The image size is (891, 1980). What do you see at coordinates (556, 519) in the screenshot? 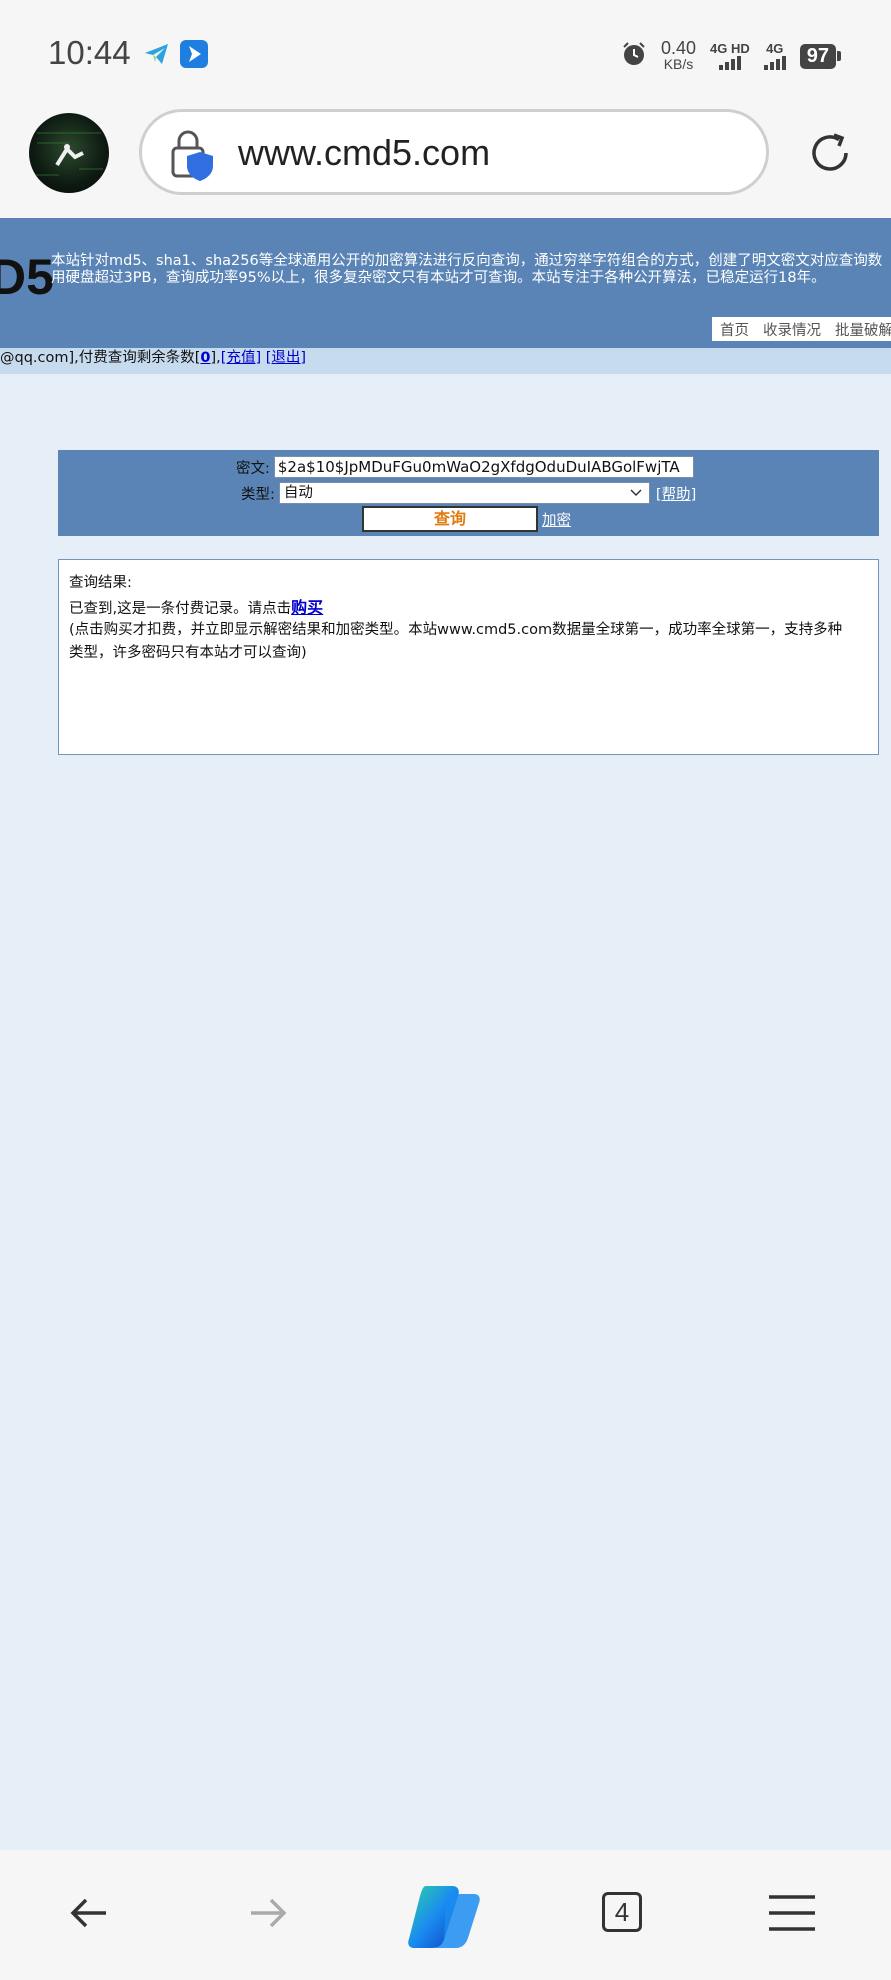
I see `encrypt-link: 加密` at bounding box center [556, 519].